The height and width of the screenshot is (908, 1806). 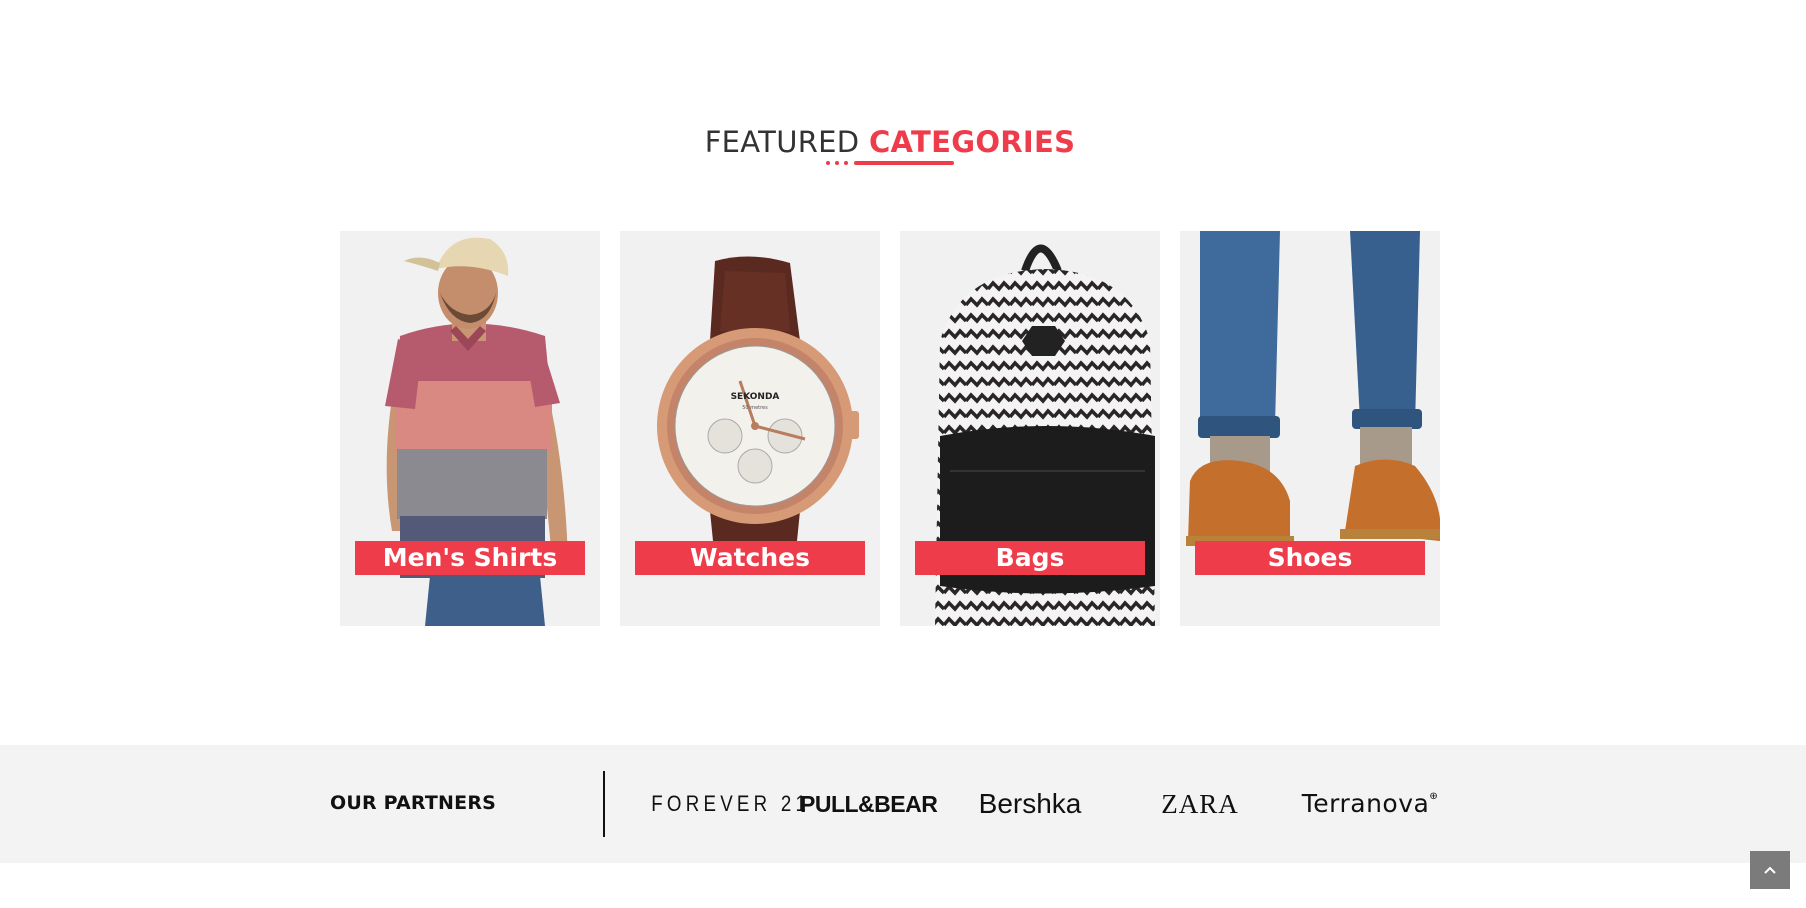 What do you see at coordinates (755, 397) in the screenshot?
I see `watch-brand-text: SEKONDA` at bounding box center [755, 397].